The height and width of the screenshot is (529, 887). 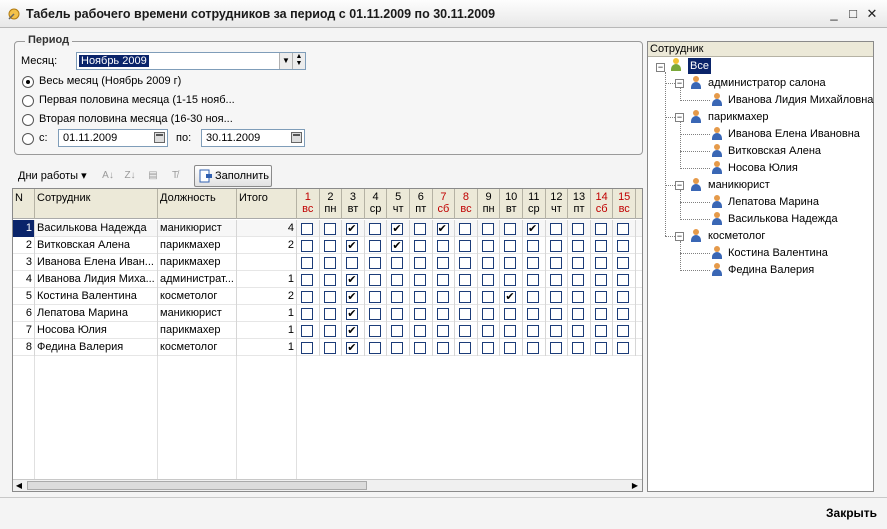 I want to click on col-day: 1 вс, so click(x=308, y=204).